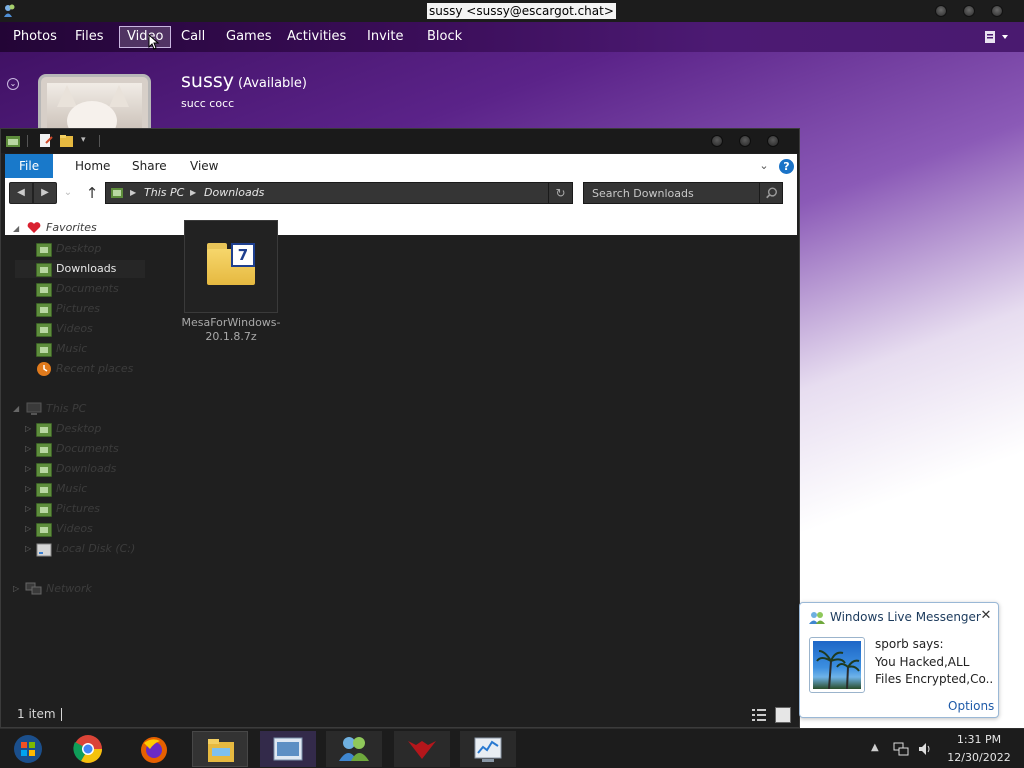  I want to click on up-button: ↑, so click(92, 193).